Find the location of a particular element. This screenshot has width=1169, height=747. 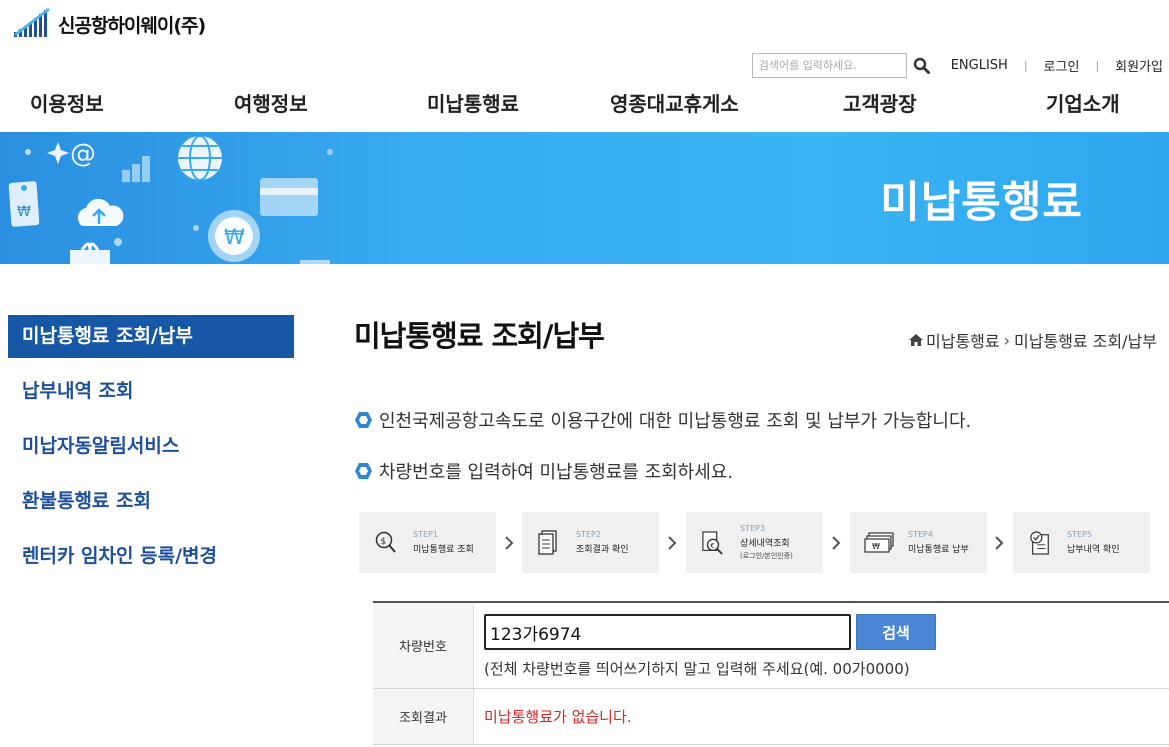

step-number: STEP5 is located at coordinates (1079, 534).